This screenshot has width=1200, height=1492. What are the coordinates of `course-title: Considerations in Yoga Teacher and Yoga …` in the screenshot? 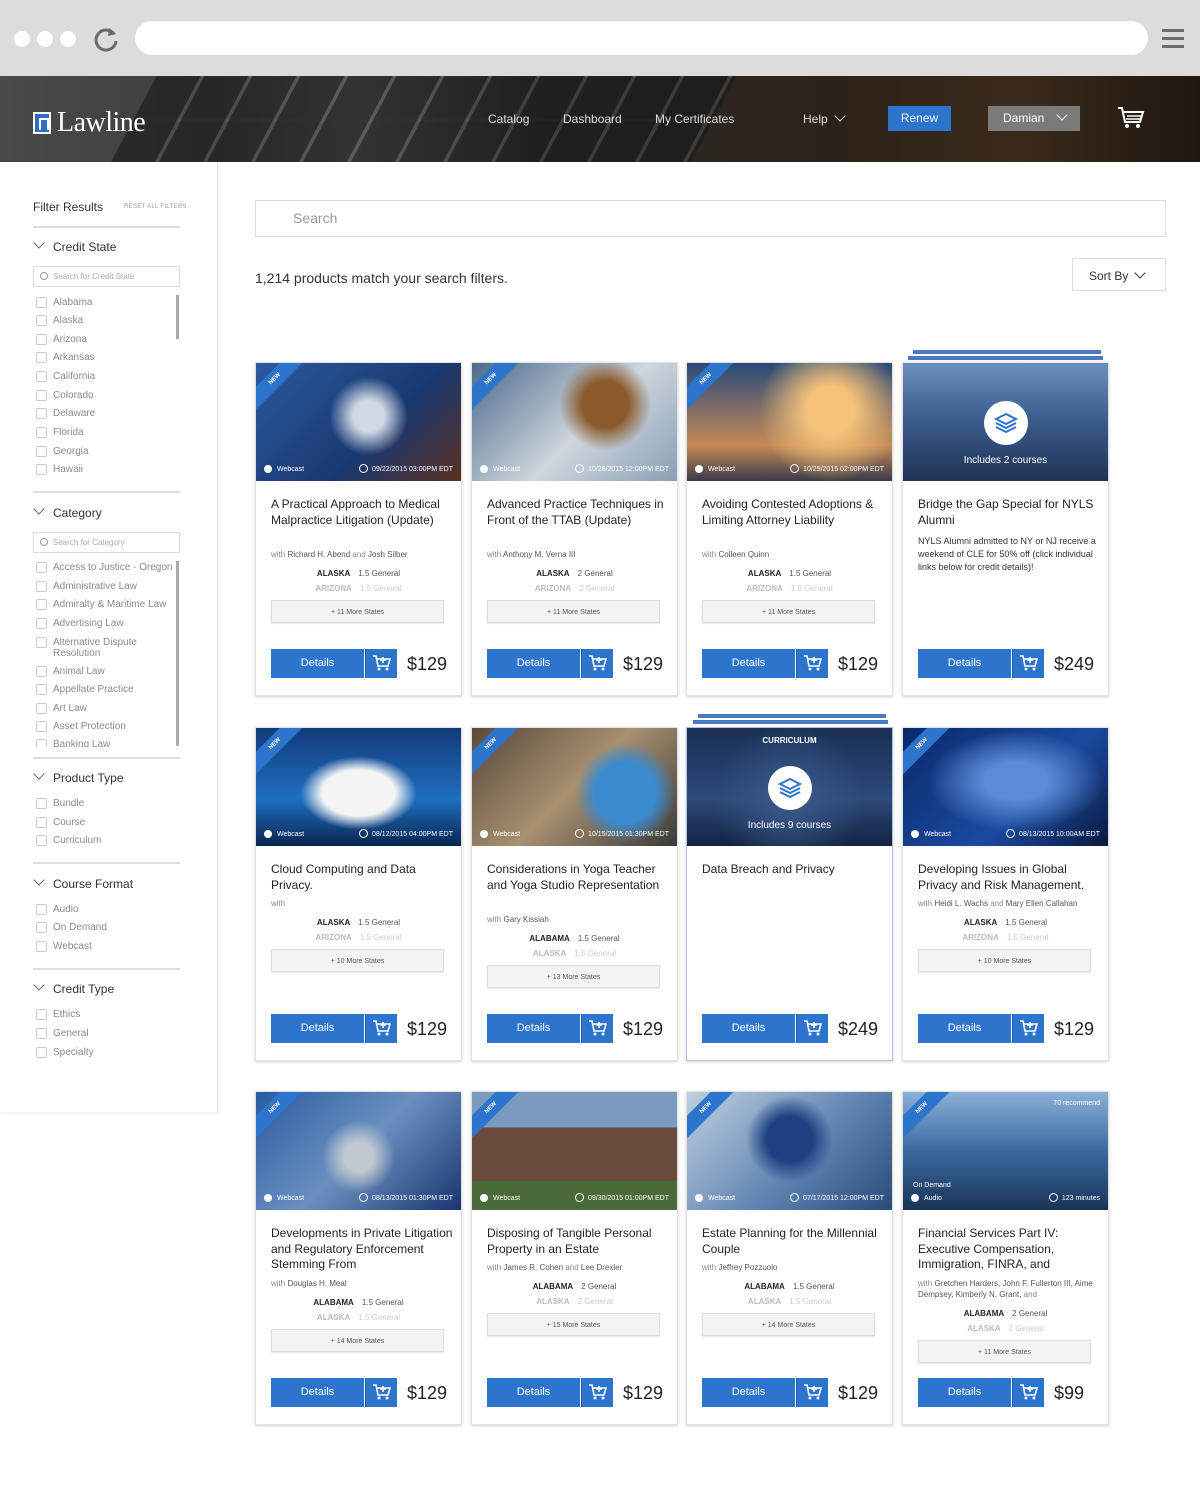 It's located at (578, 877).